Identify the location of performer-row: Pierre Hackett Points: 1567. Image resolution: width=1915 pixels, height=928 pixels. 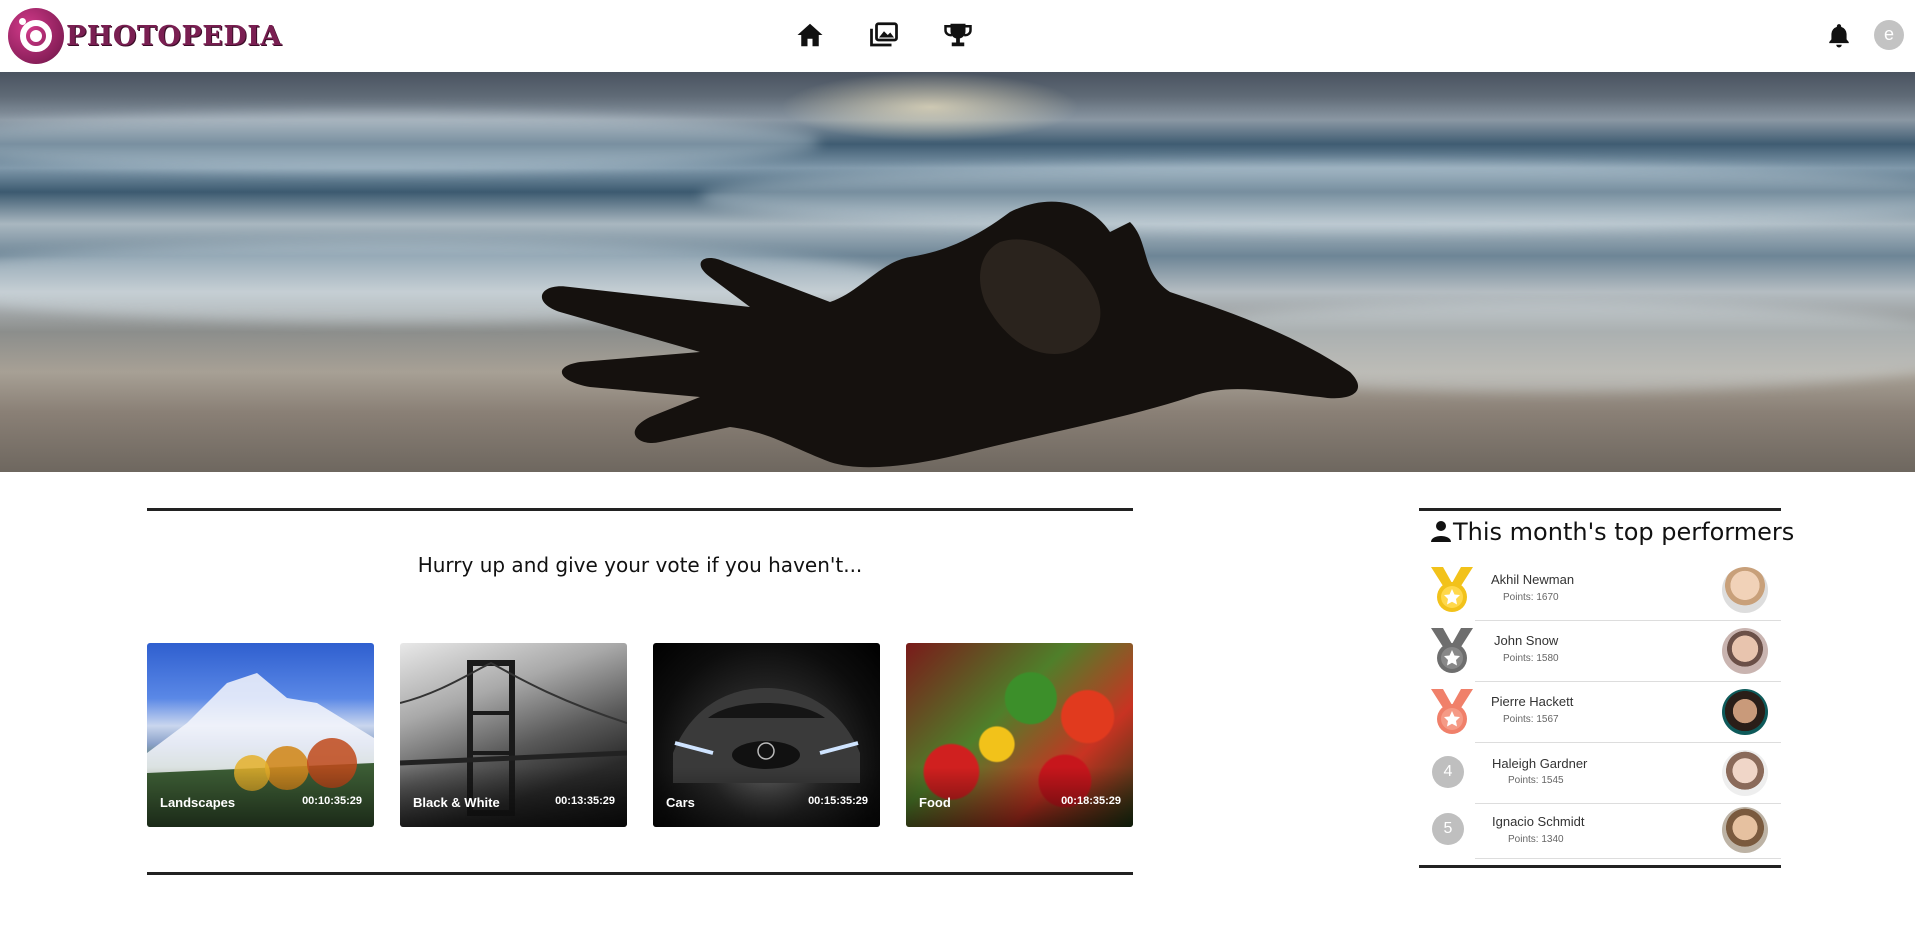
(1600, 712).